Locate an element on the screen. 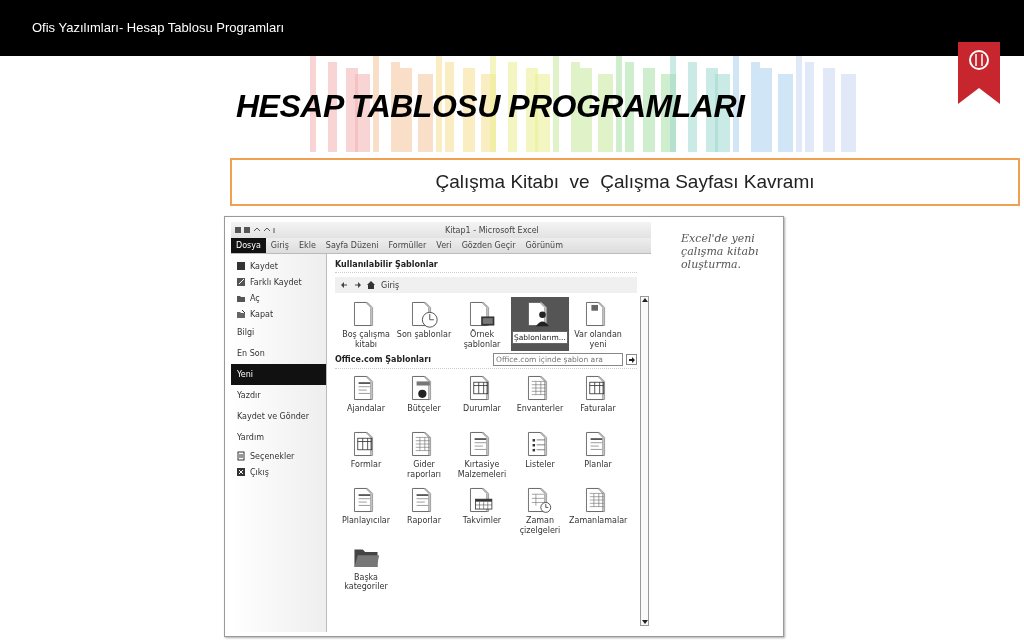 The image size is (1024, 640). template-item: Planlayıcılar is located at coordinates (366, 510).